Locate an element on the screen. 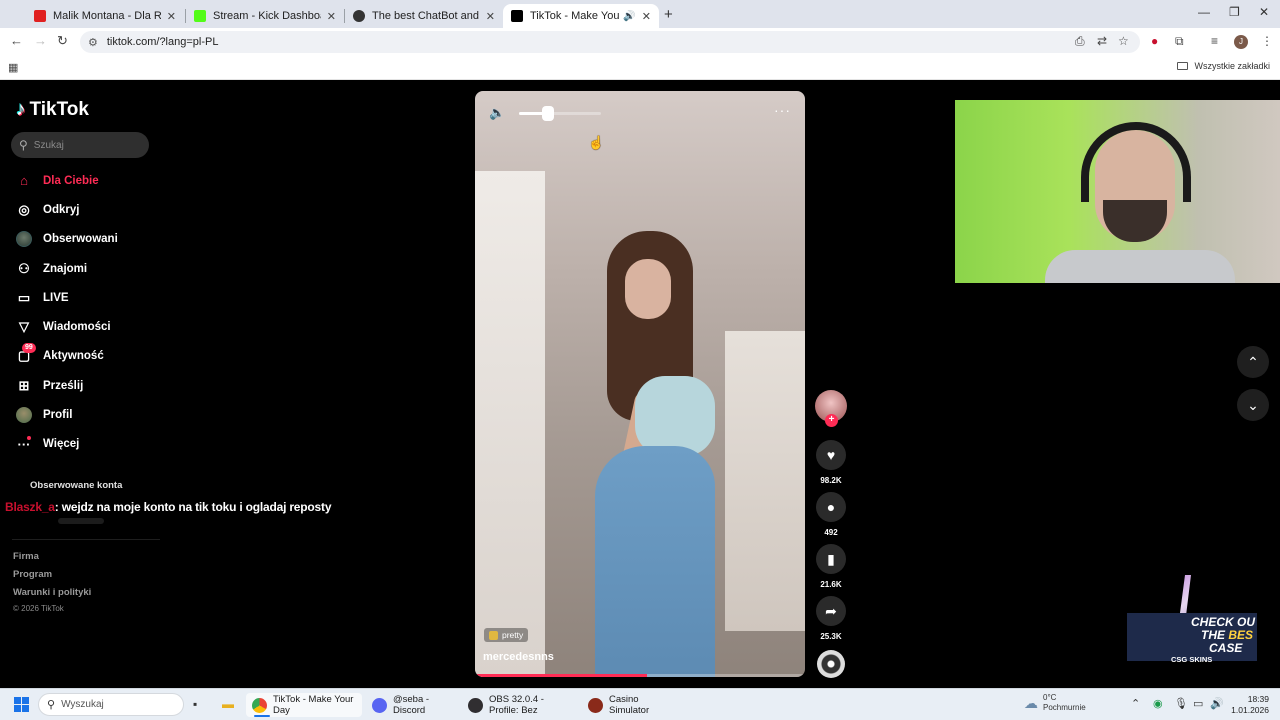 This screenshot has height=720, width=1280. sidebar-item-profil: Profil is located at coordinates (100, 414).